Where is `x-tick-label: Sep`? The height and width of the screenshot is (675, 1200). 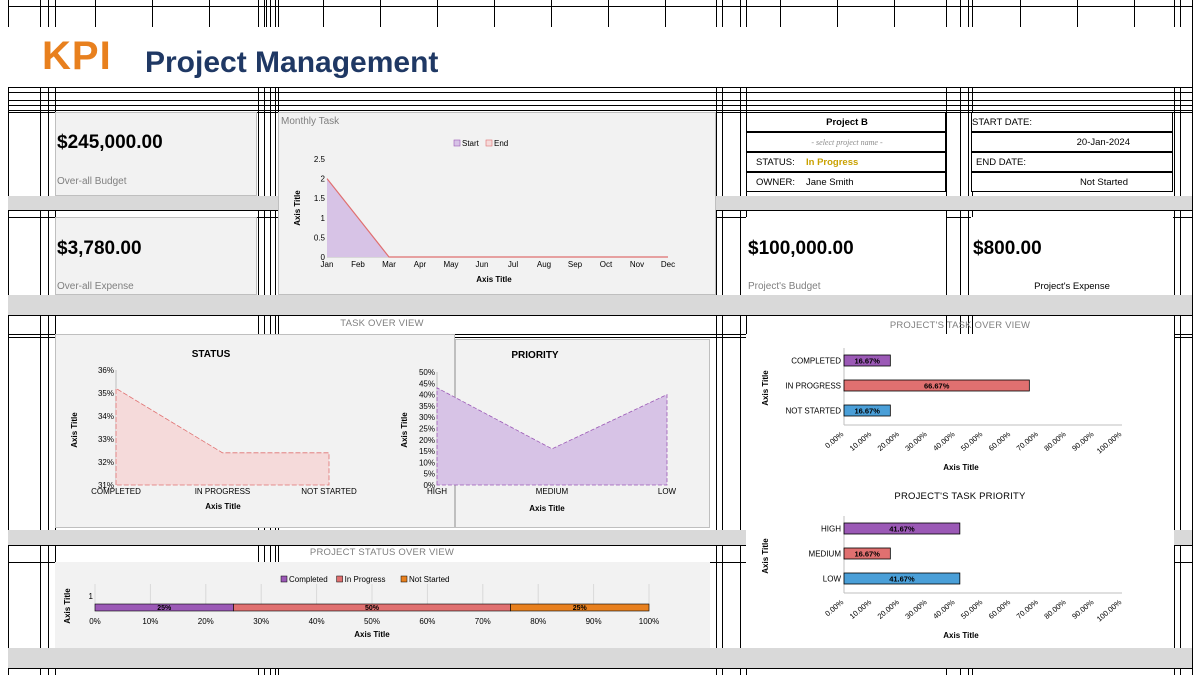
x-tick-label: Sep is located at coordinates (575, 264).